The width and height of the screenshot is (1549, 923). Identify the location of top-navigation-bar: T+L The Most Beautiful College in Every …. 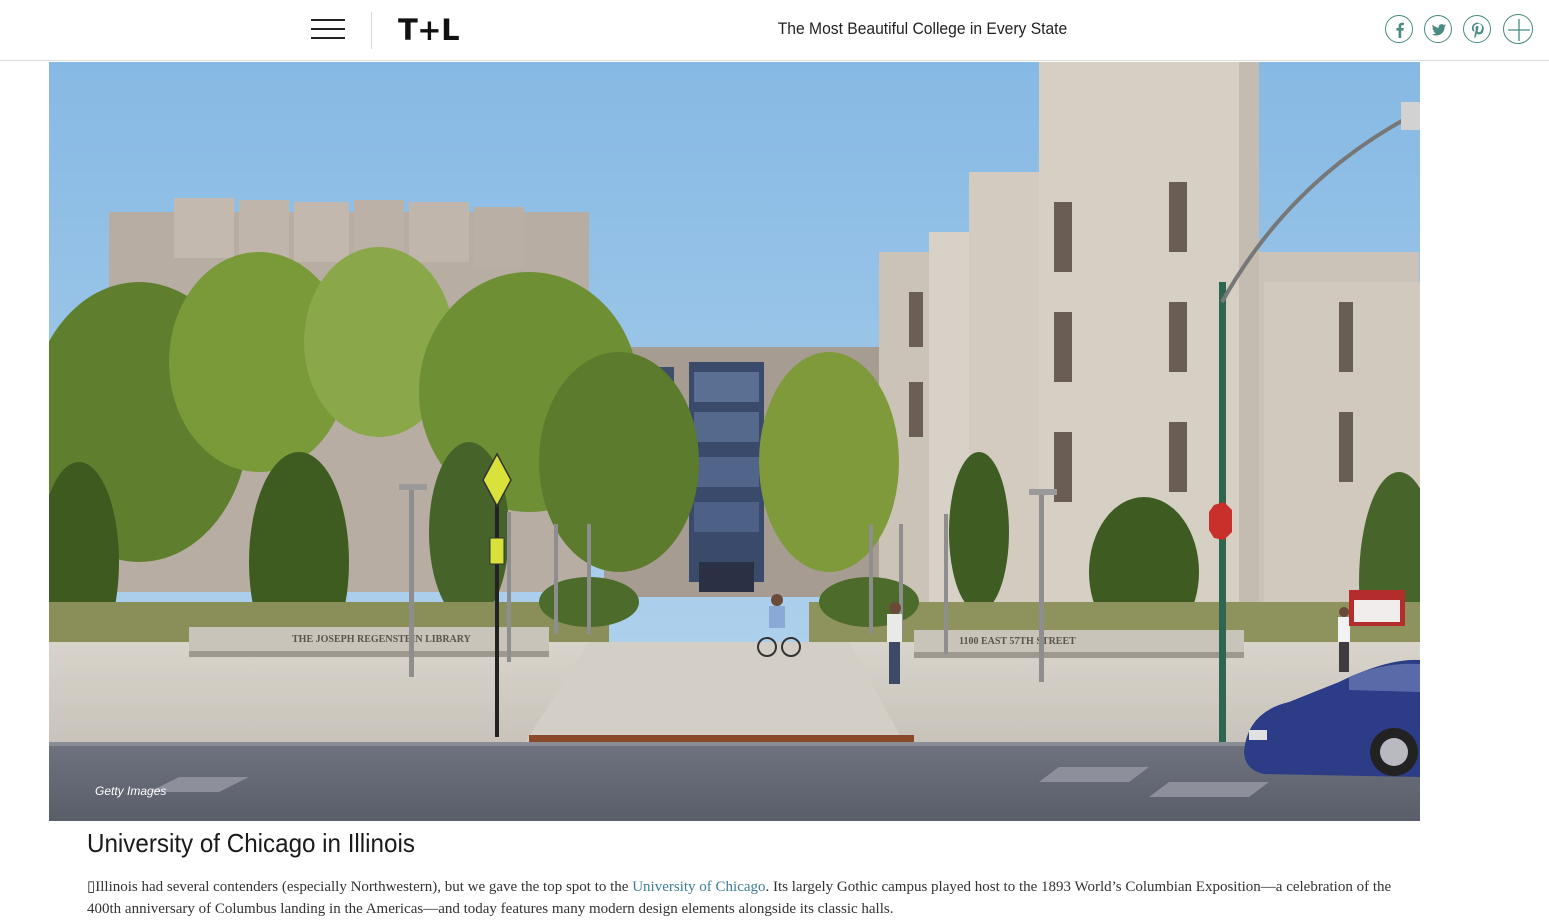
(774, 30).